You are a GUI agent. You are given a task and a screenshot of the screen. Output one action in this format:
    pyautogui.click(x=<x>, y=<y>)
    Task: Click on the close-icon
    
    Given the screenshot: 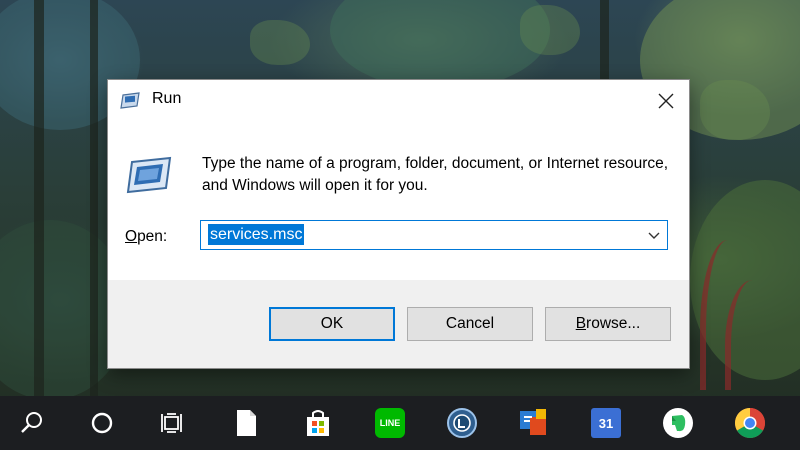 What is the action you would take?
    pyautogui.click(x=666, y=101)
    